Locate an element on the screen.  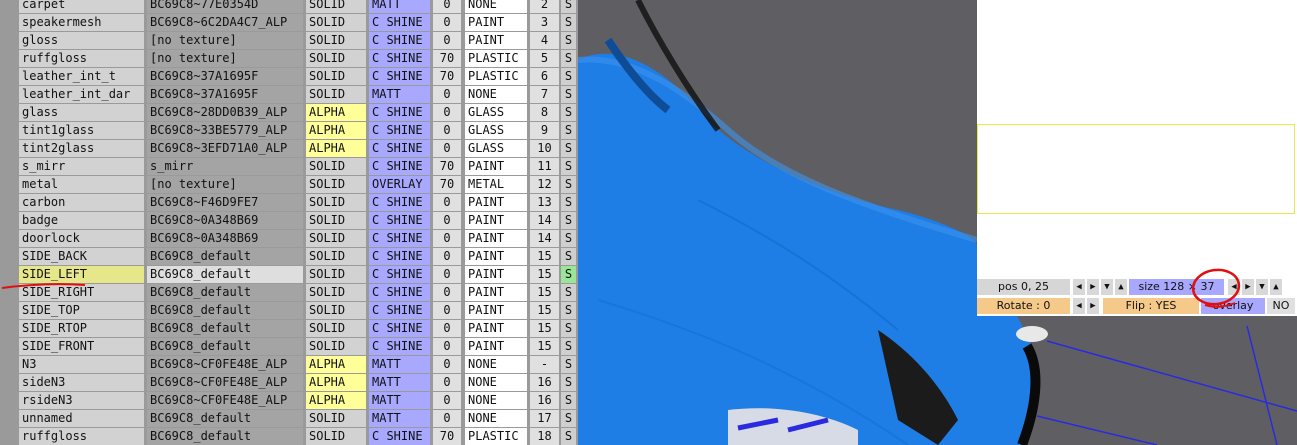
material-name: tint2glass is located at coordinates (81, 148).